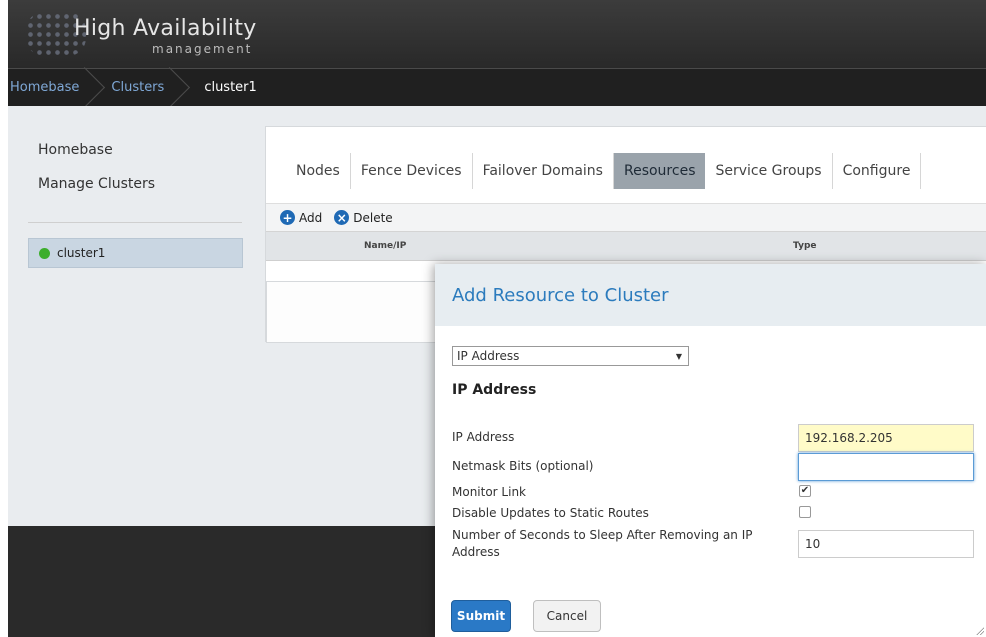 This screenshot has height=637, width=986. I want to click on submit-button: Submit, so click(481, 616).